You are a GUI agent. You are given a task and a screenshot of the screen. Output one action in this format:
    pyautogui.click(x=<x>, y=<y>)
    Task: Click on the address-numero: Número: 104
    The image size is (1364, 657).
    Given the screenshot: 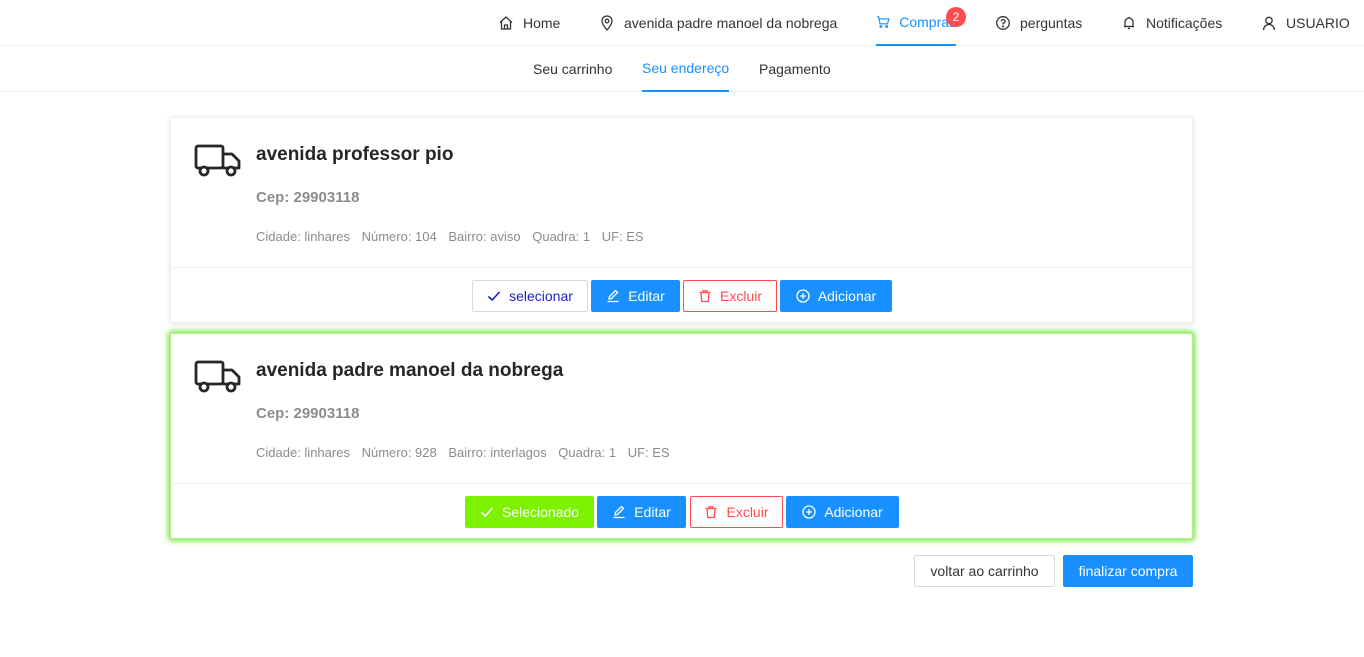 What is the action you would take?
    pyautogui.click(x=399, y=236)
    